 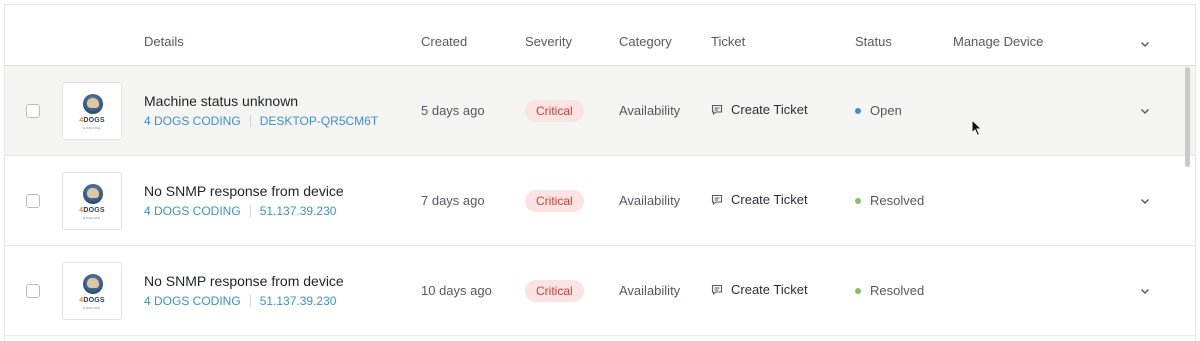 I want to click on alert-title: Machine status unknown, so click(x=221, y=101).